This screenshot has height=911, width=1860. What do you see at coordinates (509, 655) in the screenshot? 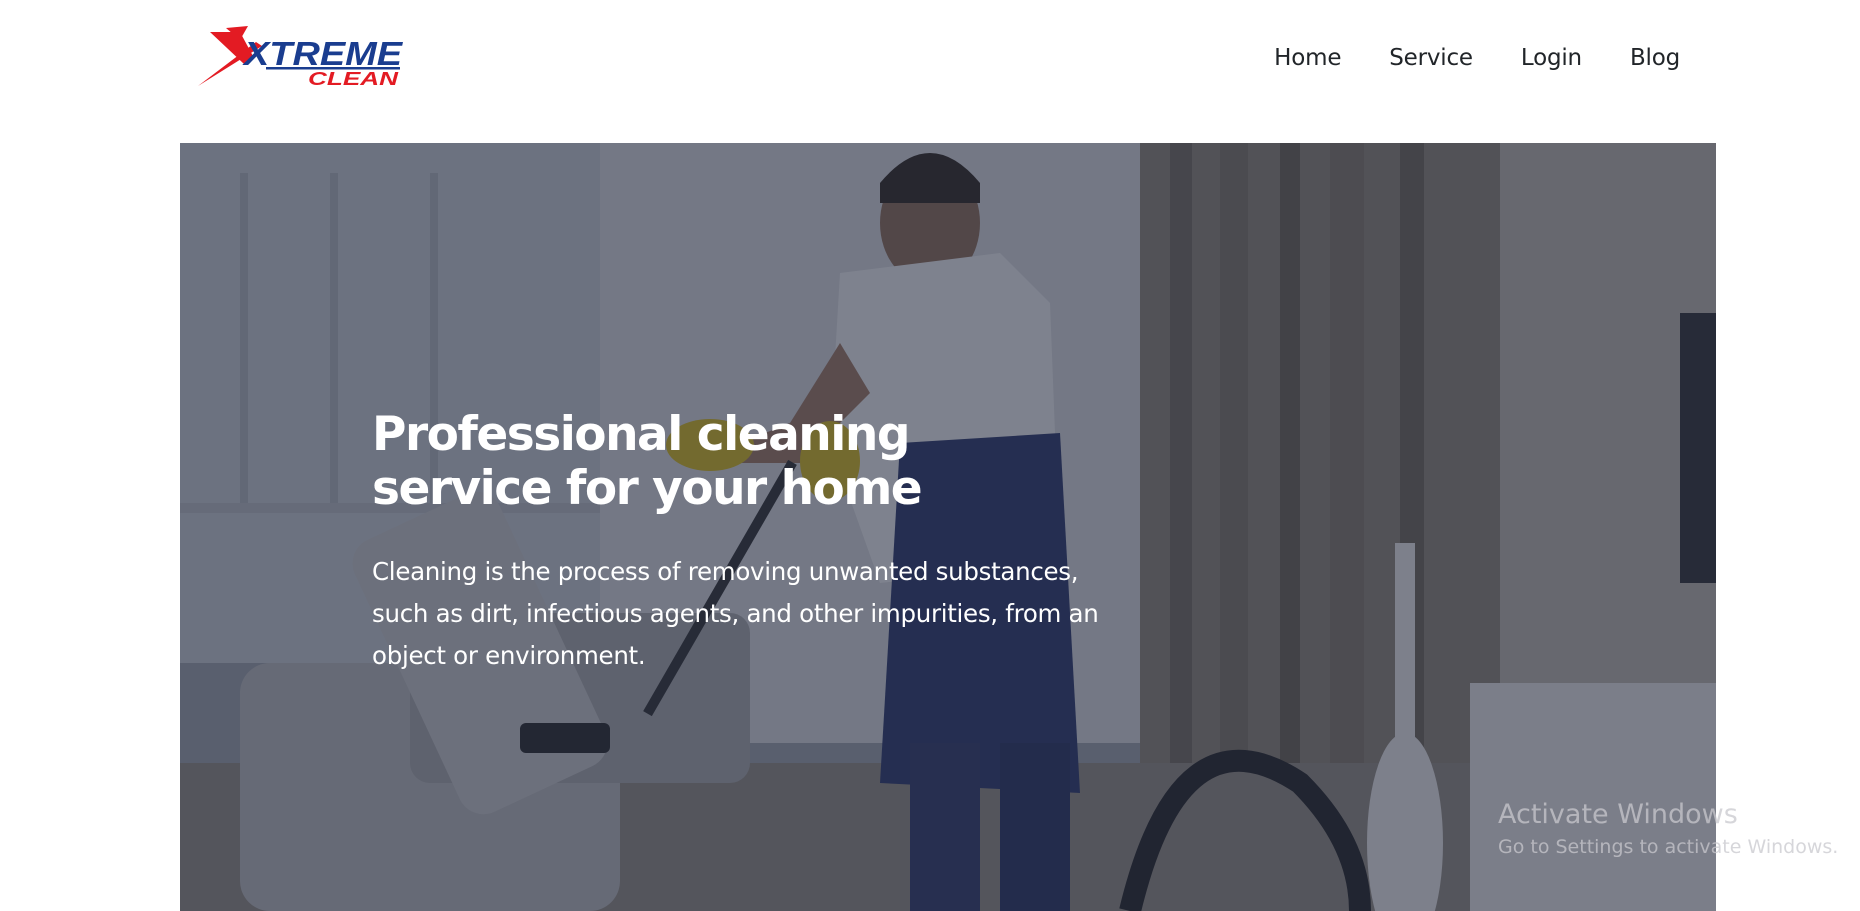
I see `hero-description-line-3: object or environment.` at bounding box center [509, 655].